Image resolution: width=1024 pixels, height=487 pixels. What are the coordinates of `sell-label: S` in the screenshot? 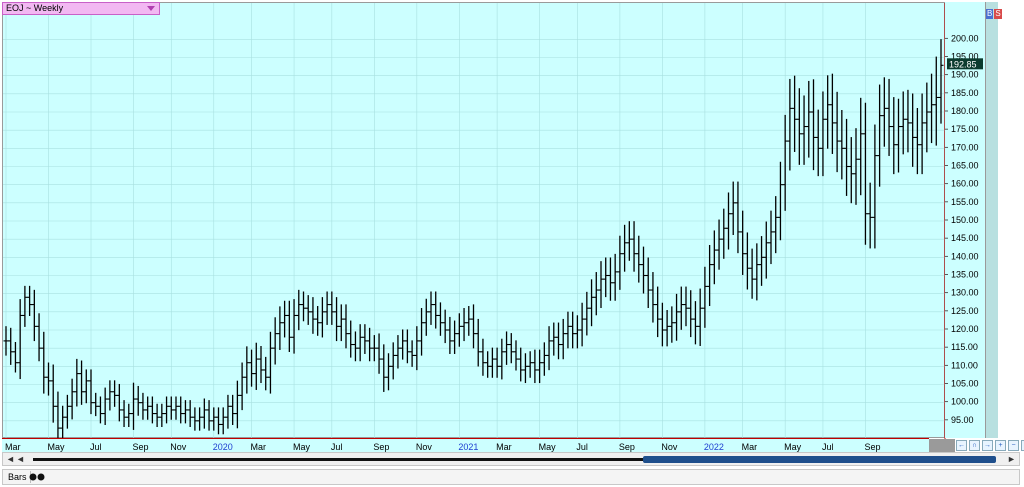 It's located at (998, 14).